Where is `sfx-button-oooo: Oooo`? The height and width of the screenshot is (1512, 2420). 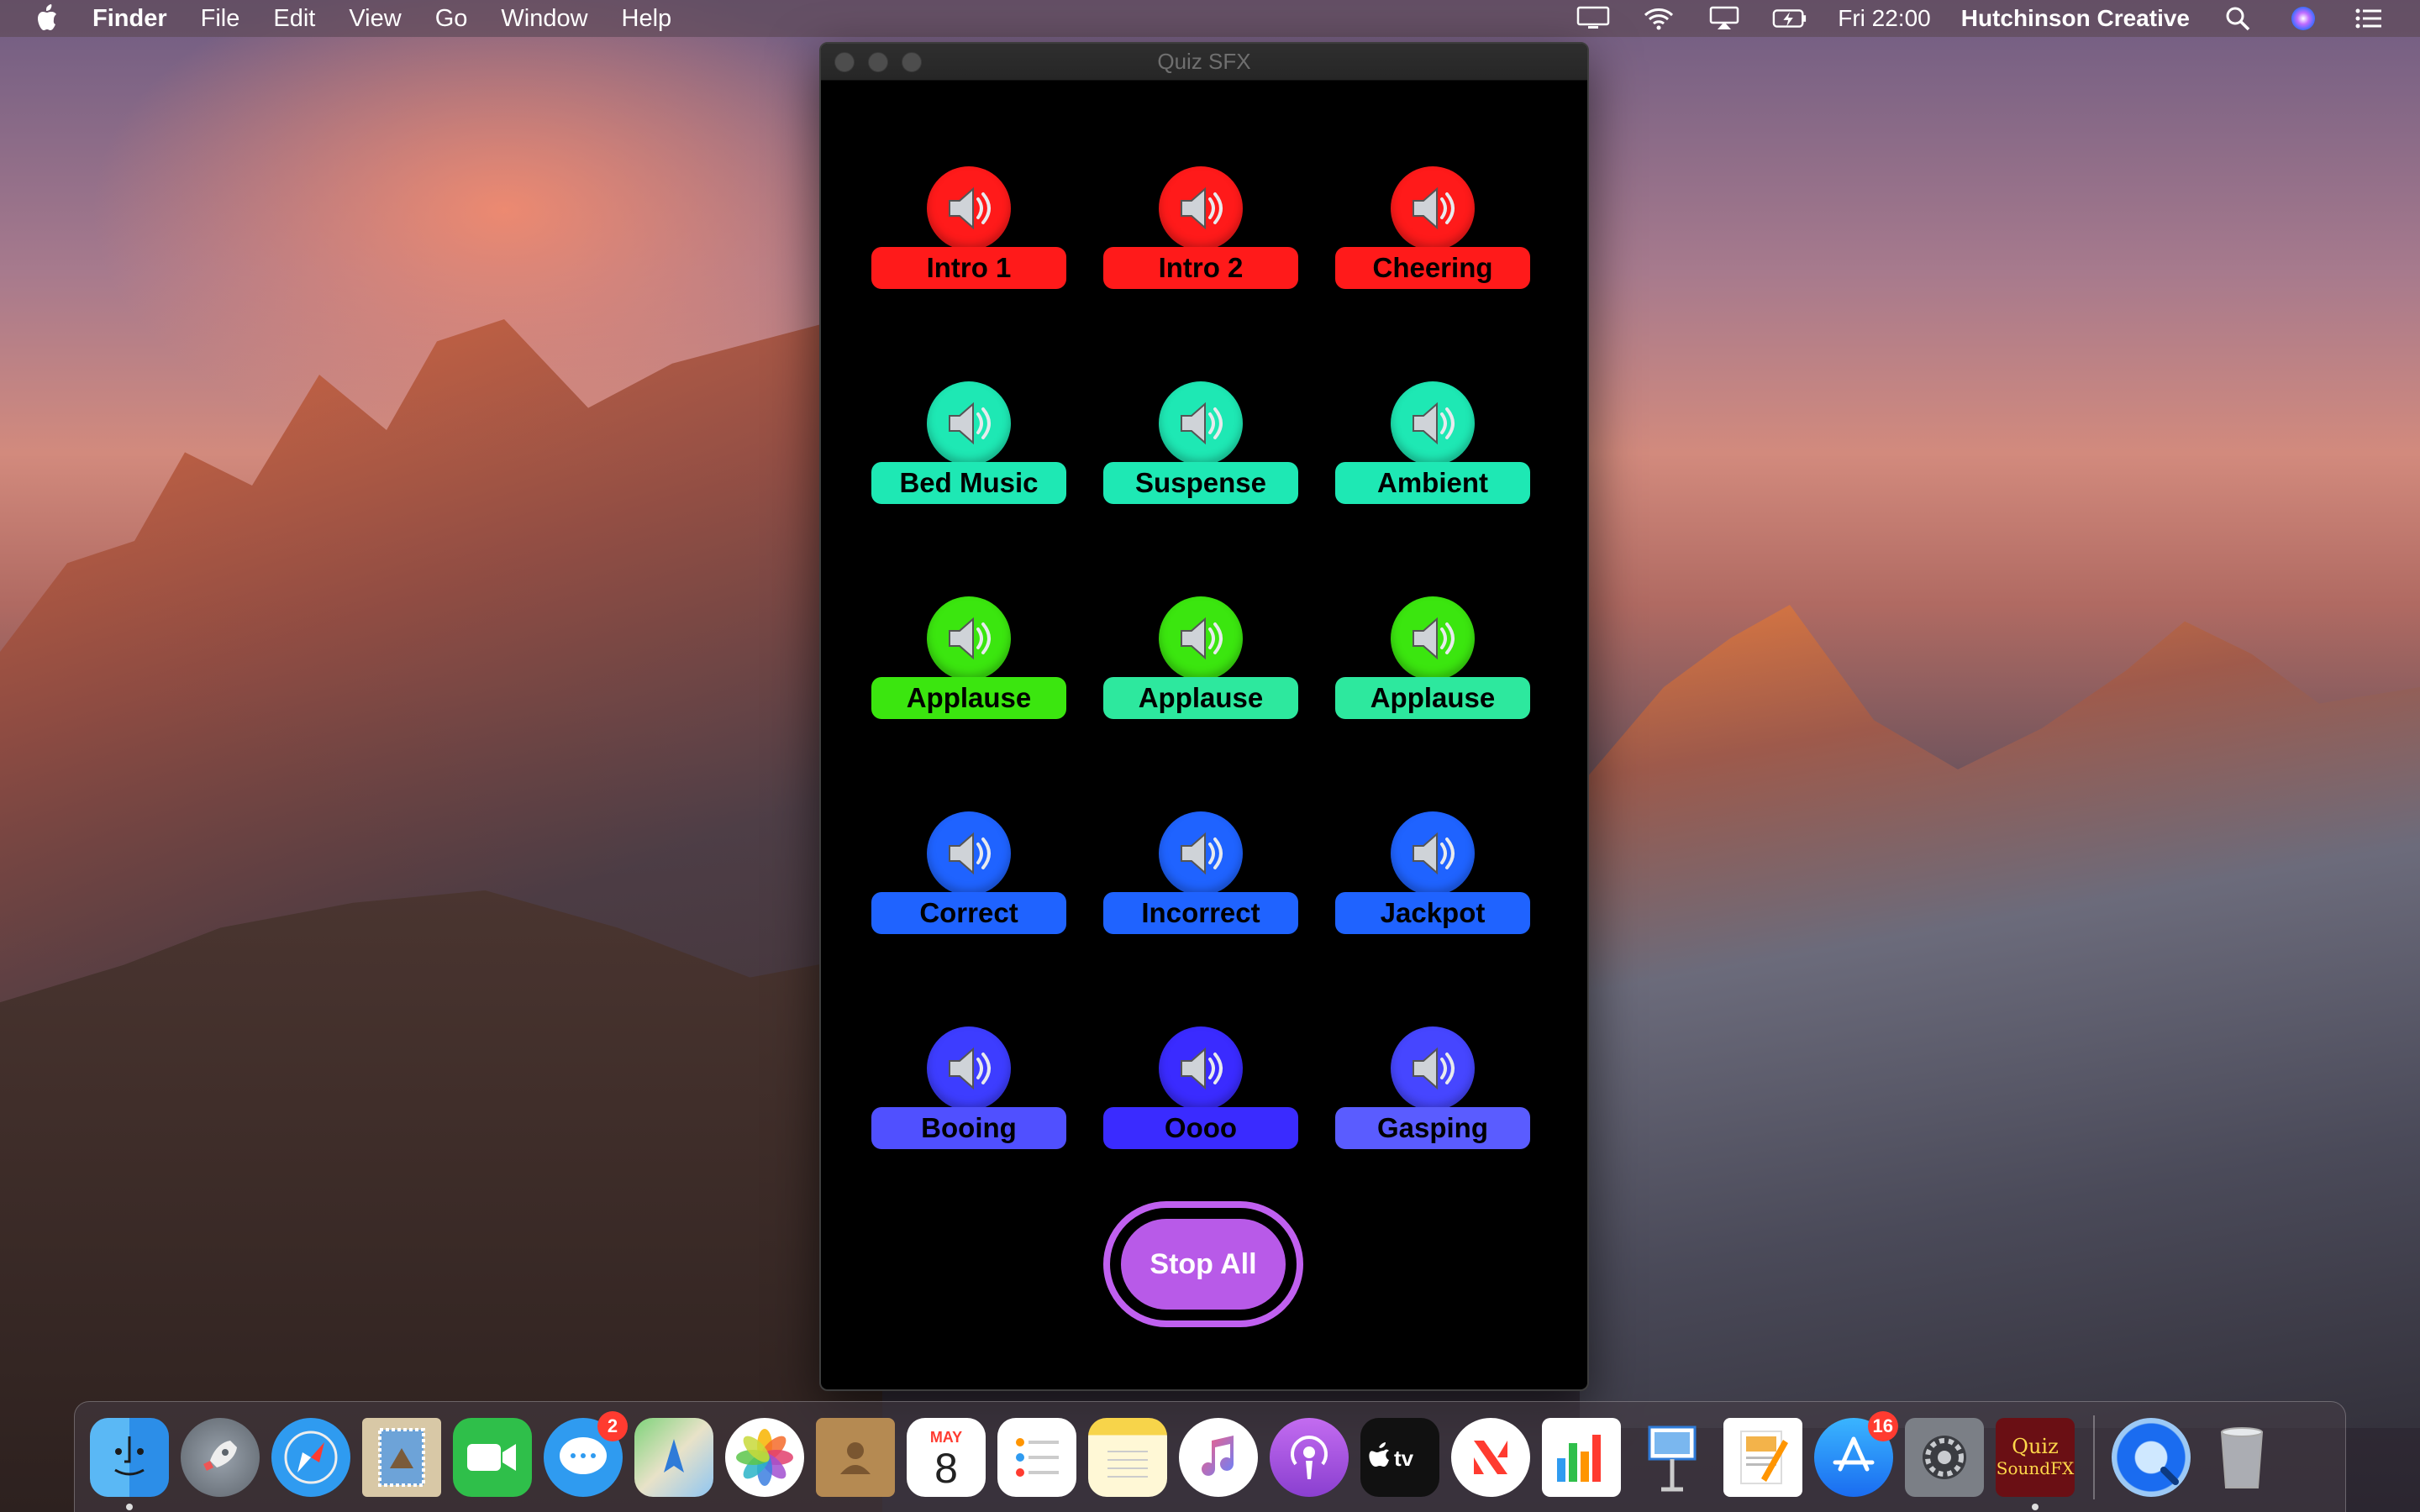
sfx-button-oooo: Oooo is located at coordinates (1200, 1102).